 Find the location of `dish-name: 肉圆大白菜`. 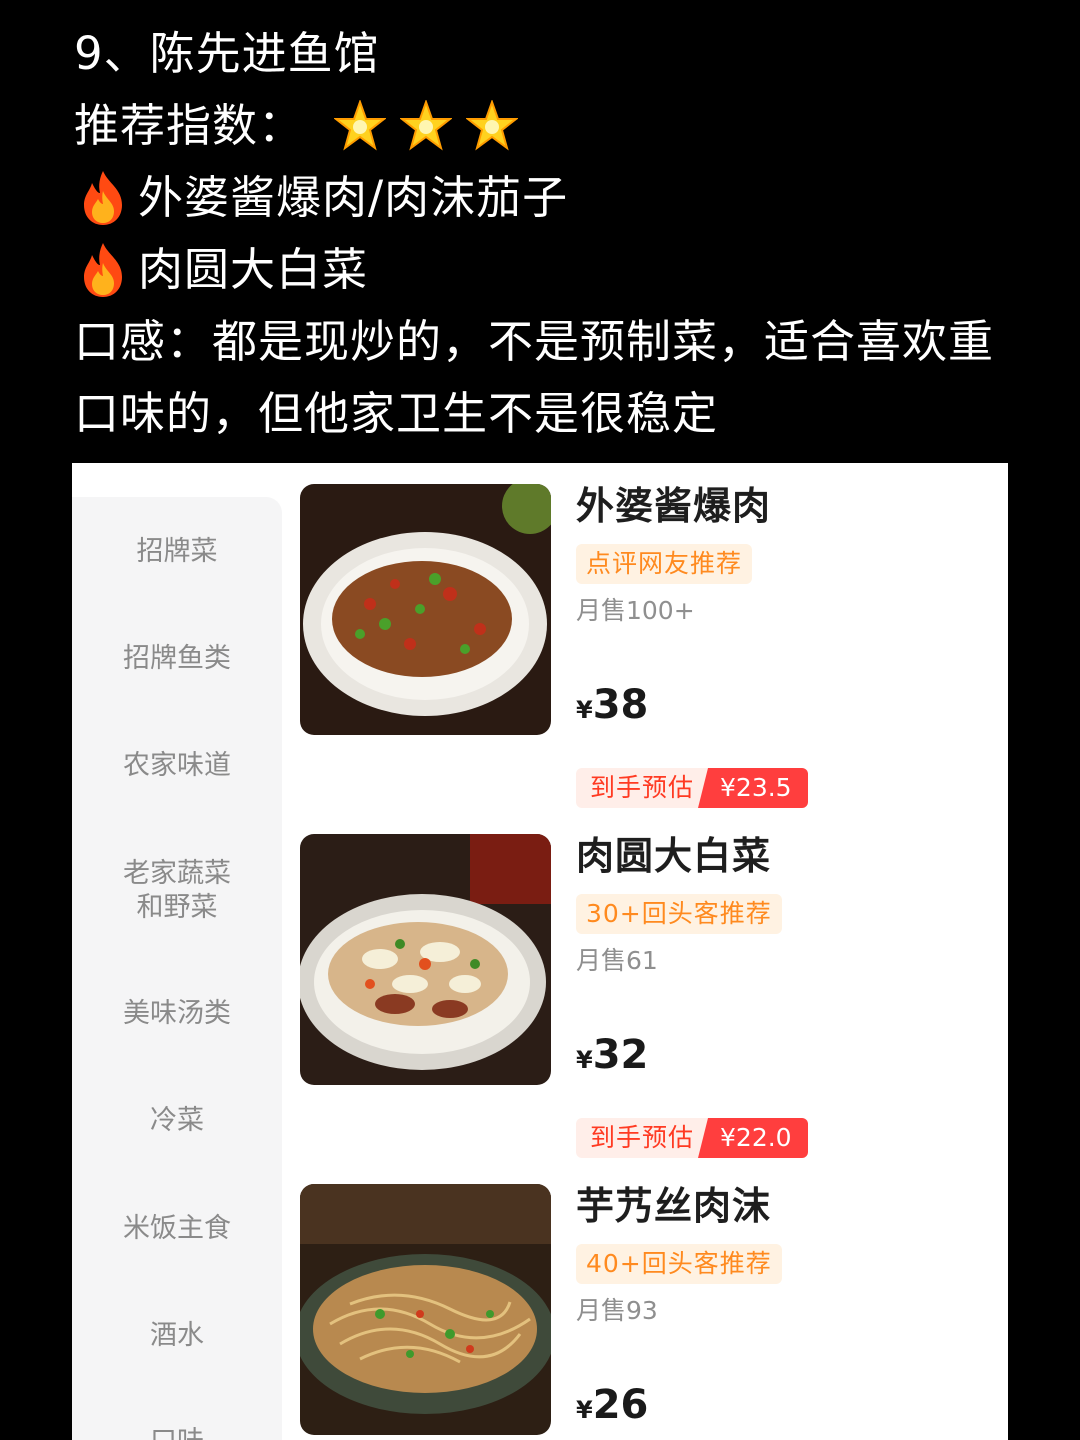

dish-name: 肉圆大白菜 is located at coordinates (674, 856).